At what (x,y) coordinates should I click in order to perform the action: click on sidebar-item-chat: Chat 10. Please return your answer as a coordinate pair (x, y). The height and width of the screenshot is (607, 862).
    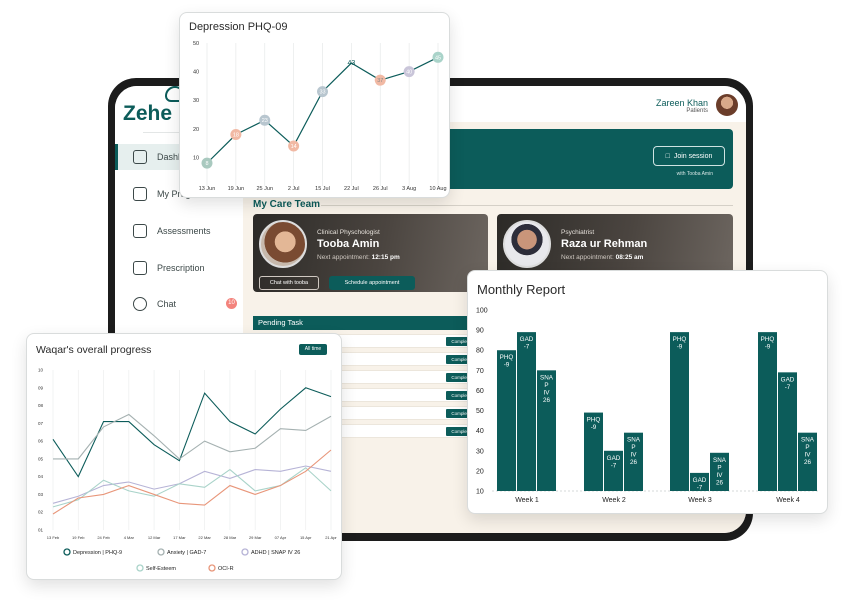
    Looking at the image, I should click on (179, 304).